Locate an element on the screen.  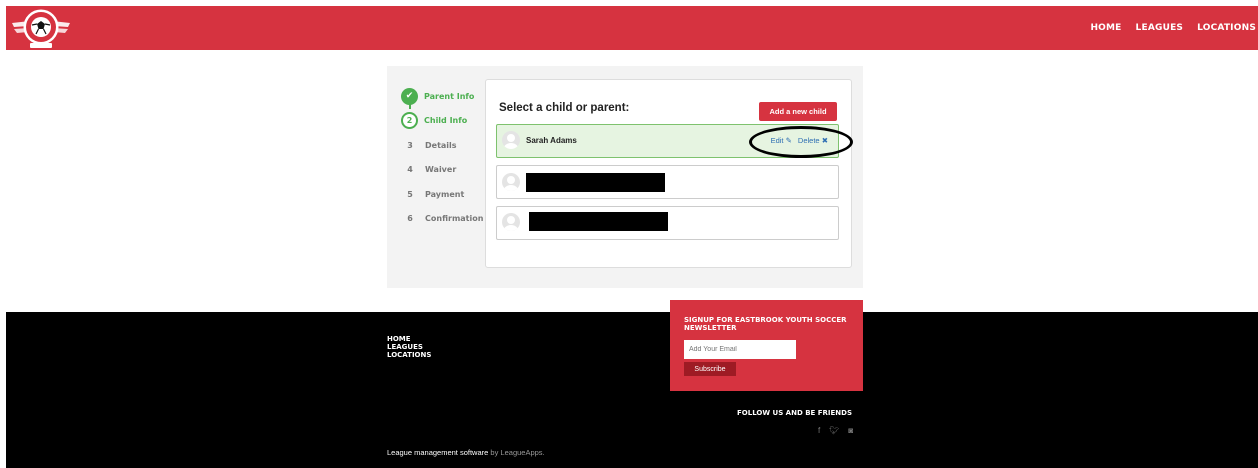
top-navbar: HOME LEAGUES LOCATIONS is located at coordinates (632, 28).